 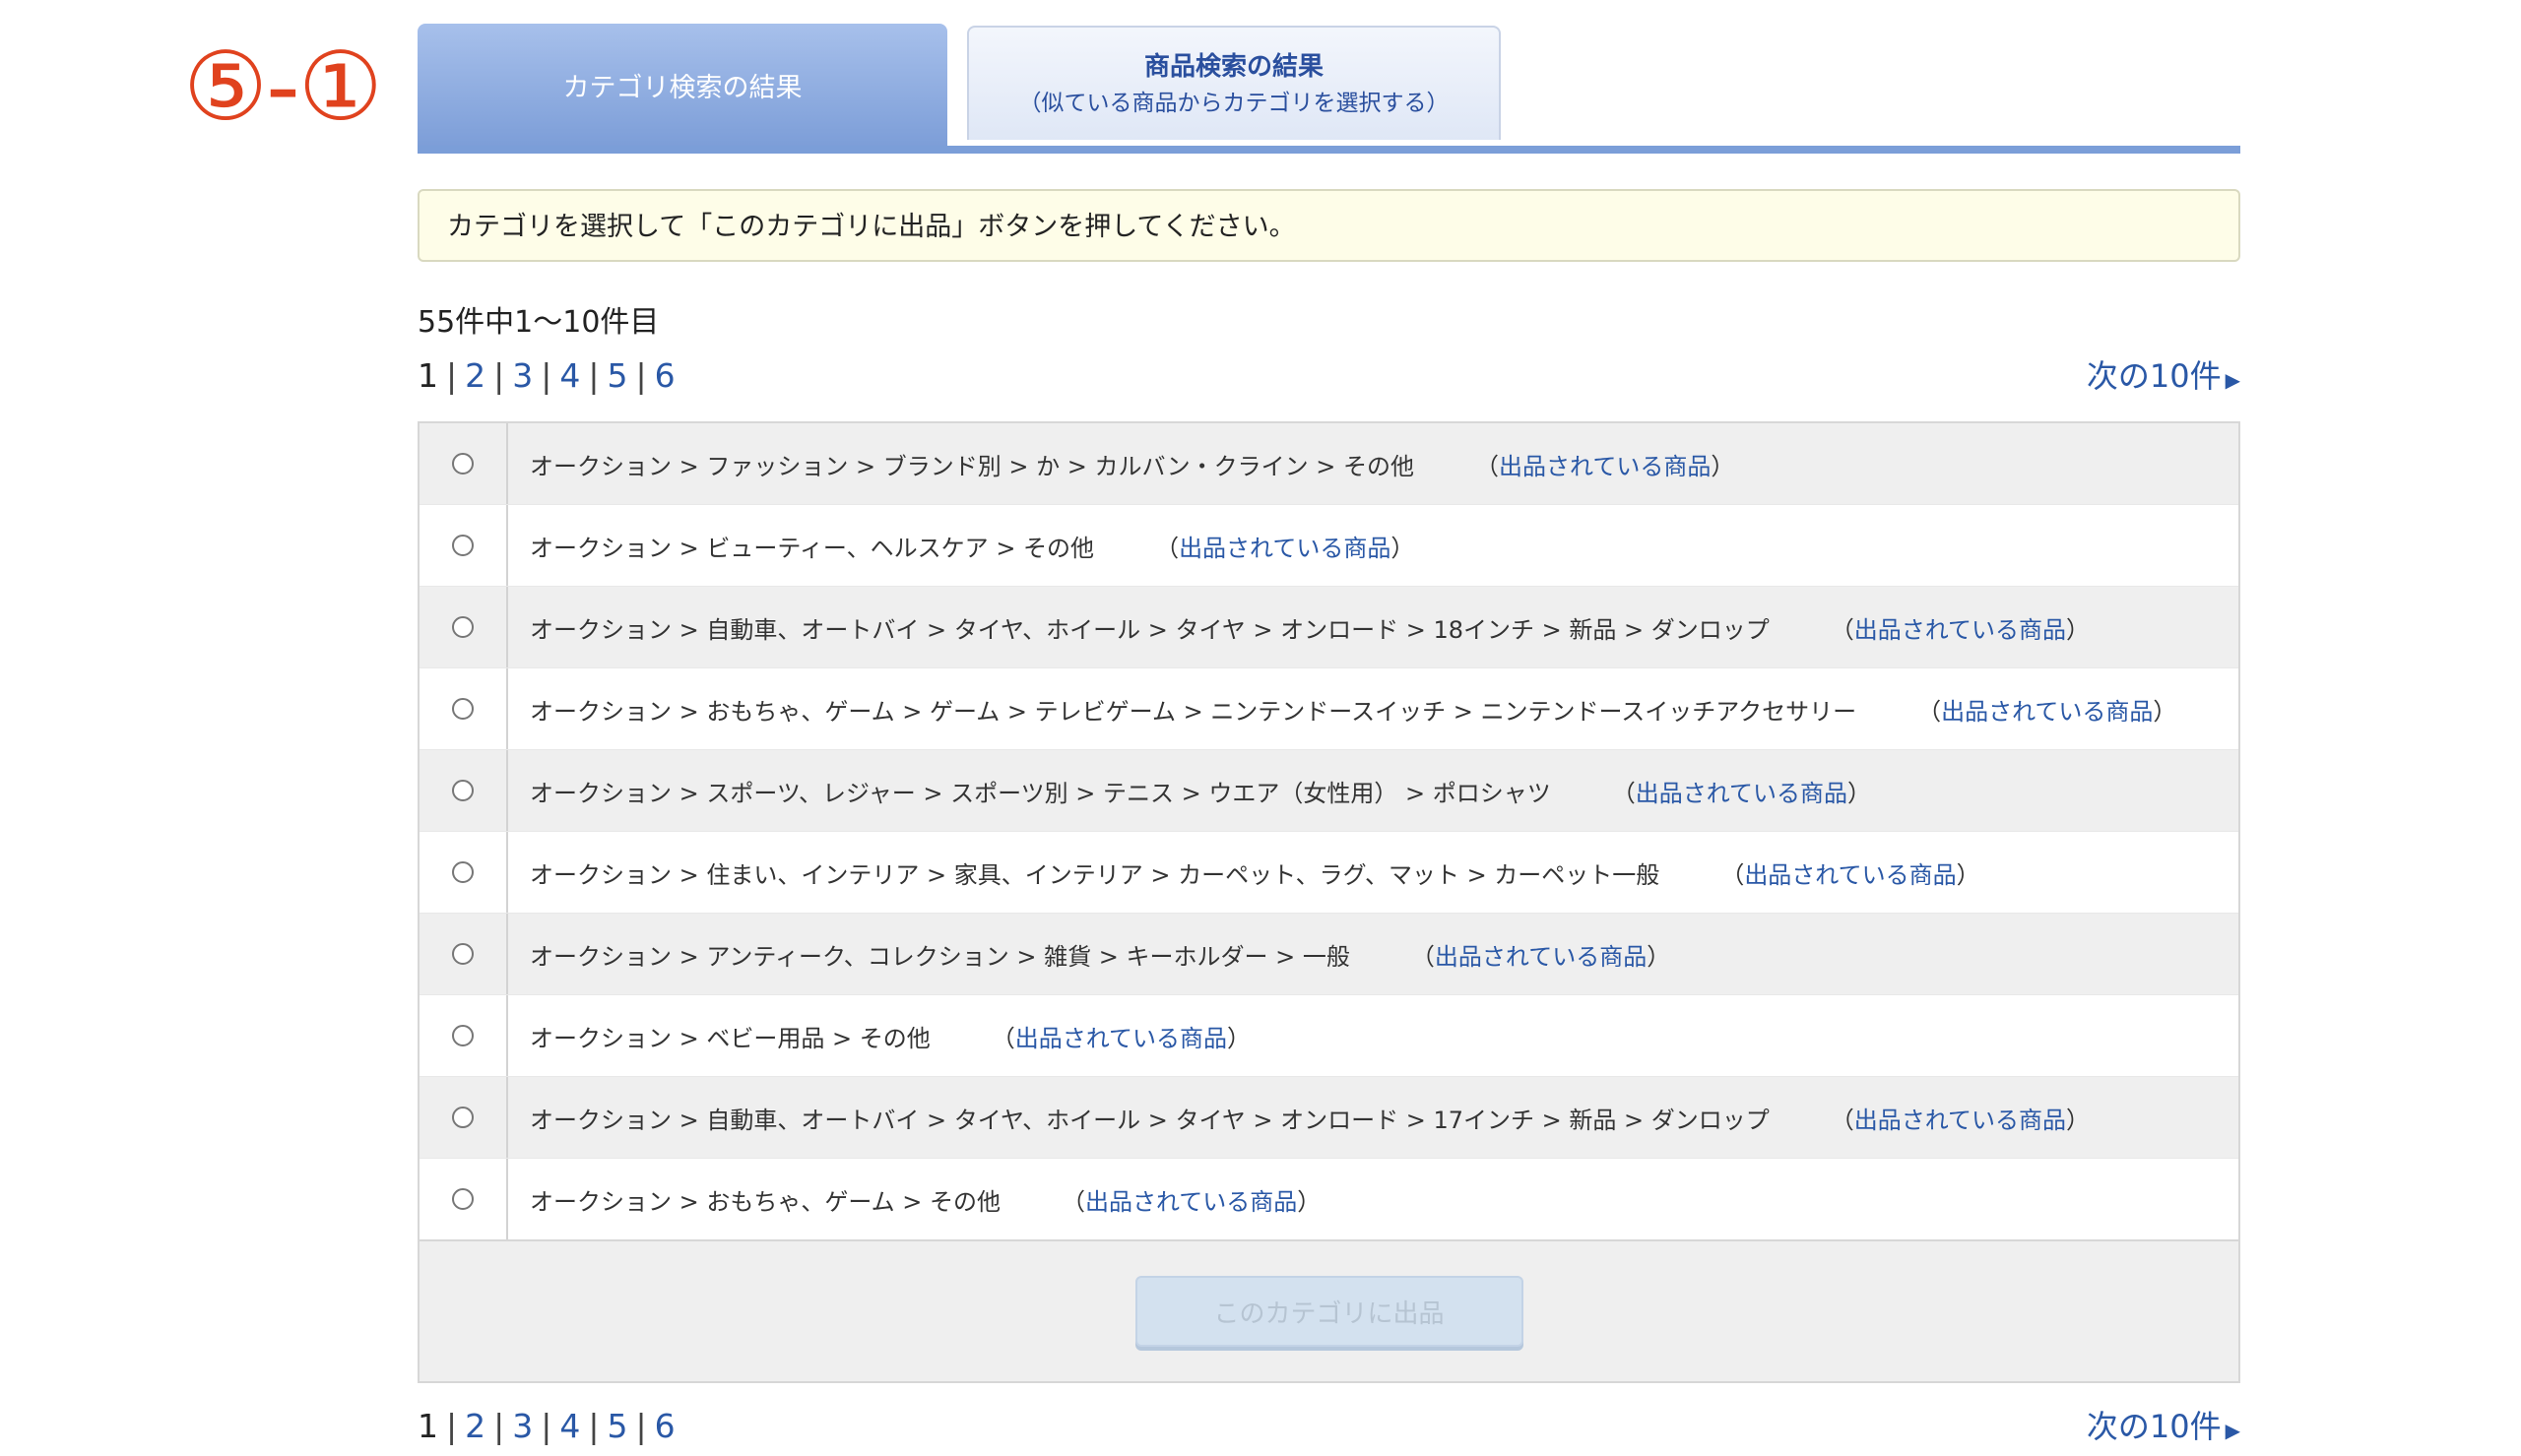 I want to click on instruction-notice: カテゴリを選択して「このカテゴリに出品」ボタンを押してください。, so click(x=1329, y=225).